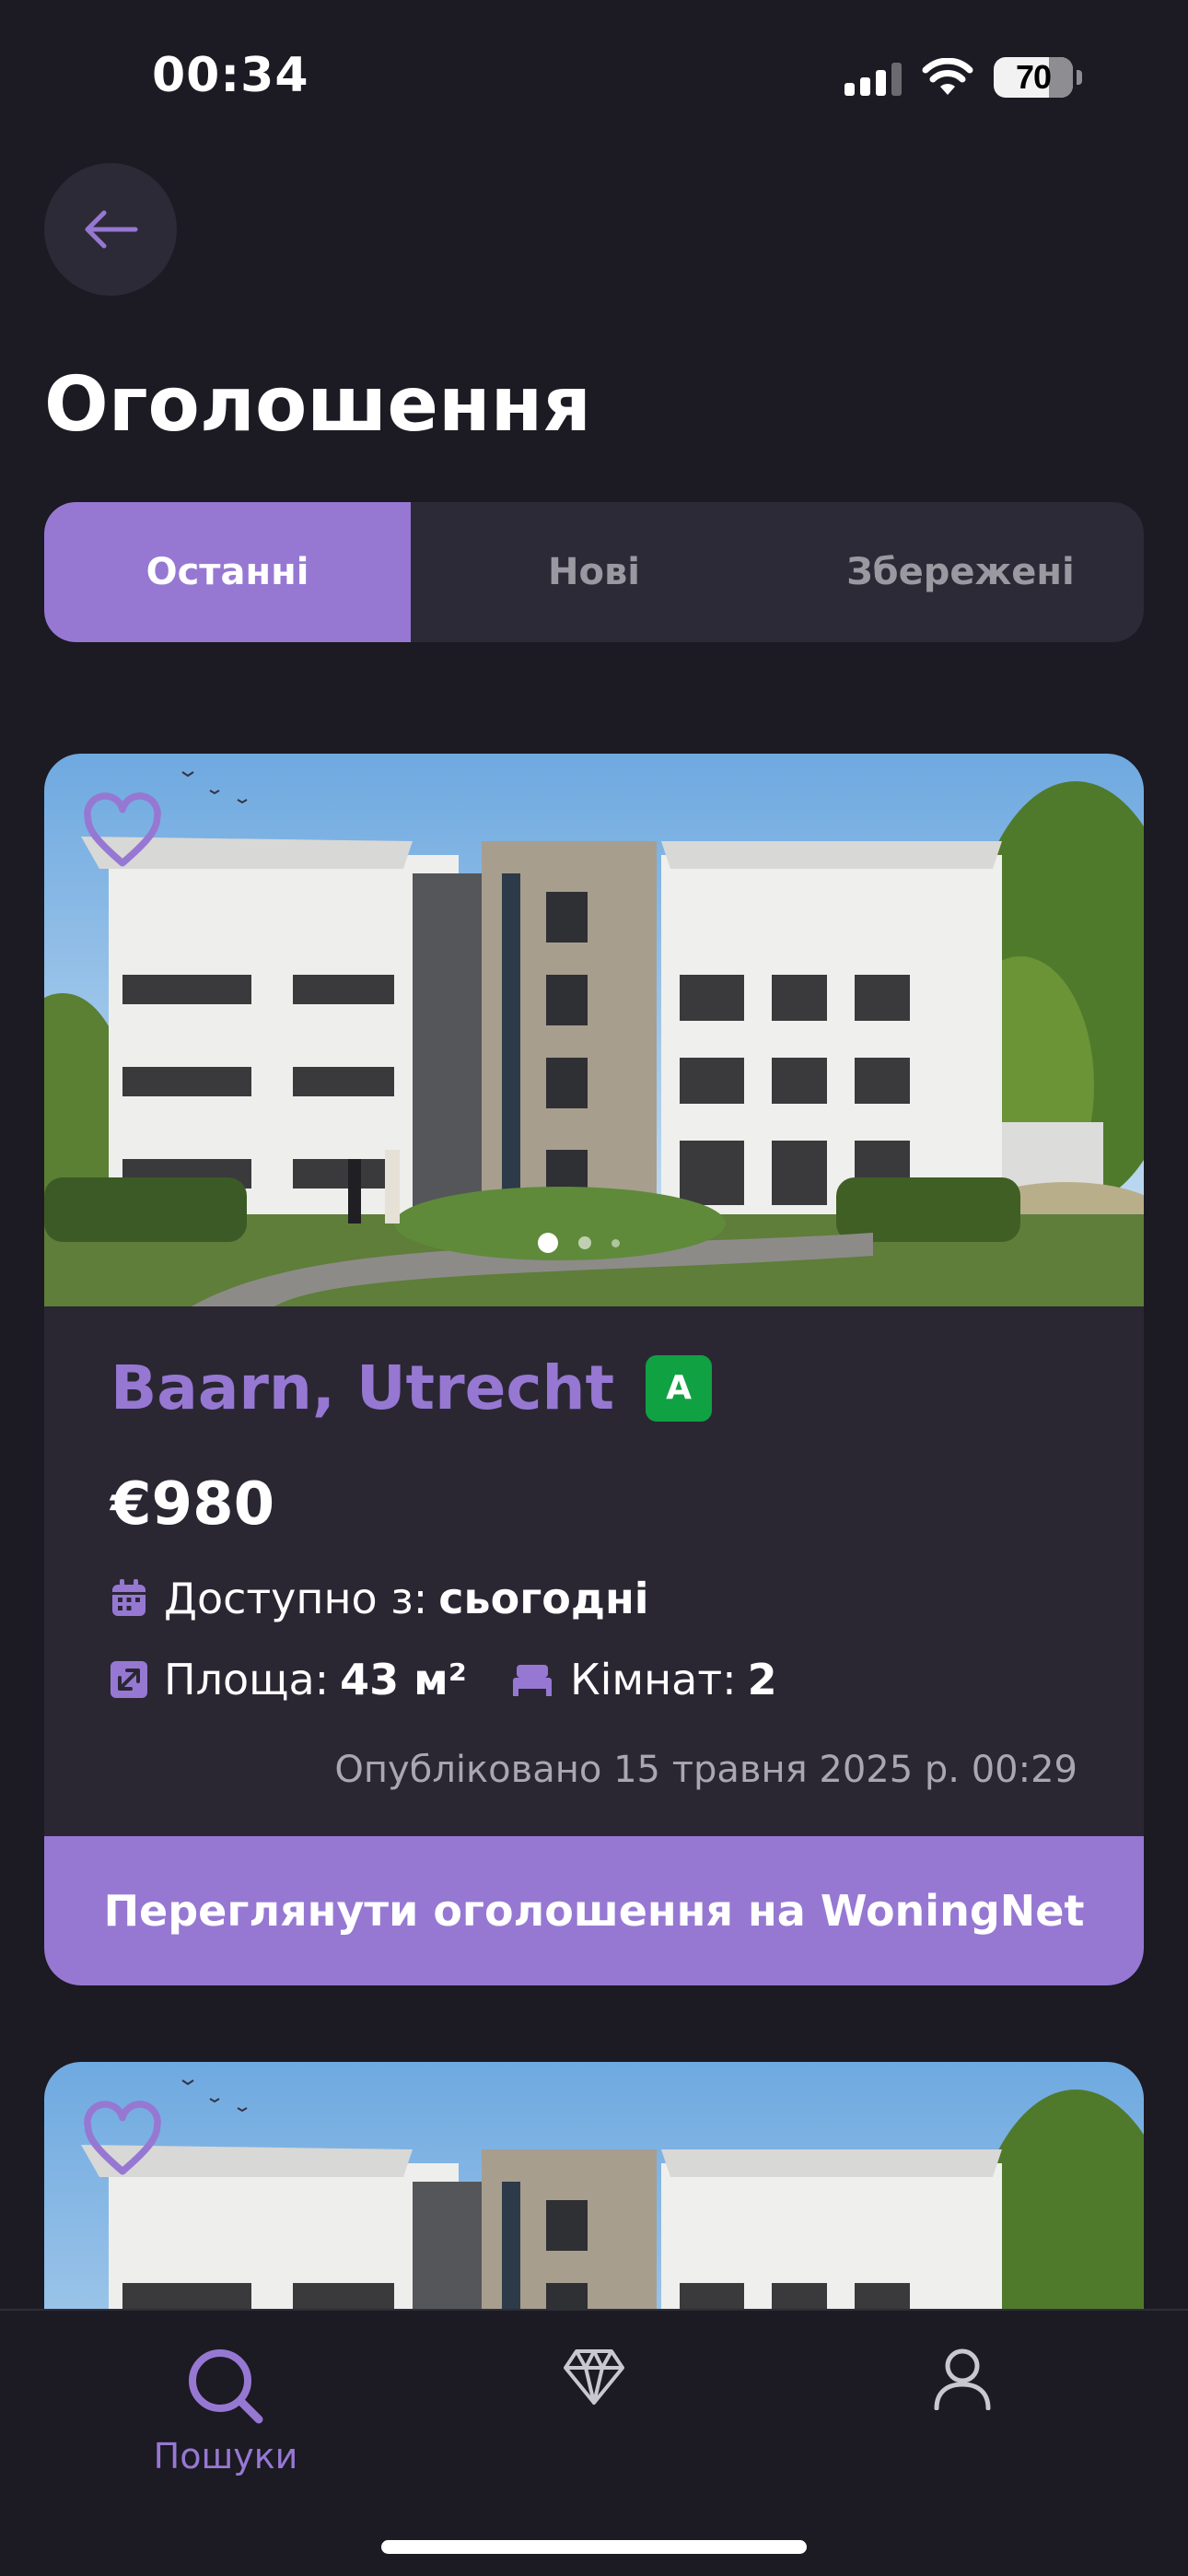 This screenshot has height=2576, width=1188. I want to click on rooms-label: Кімнат:, so click(653, 1679).